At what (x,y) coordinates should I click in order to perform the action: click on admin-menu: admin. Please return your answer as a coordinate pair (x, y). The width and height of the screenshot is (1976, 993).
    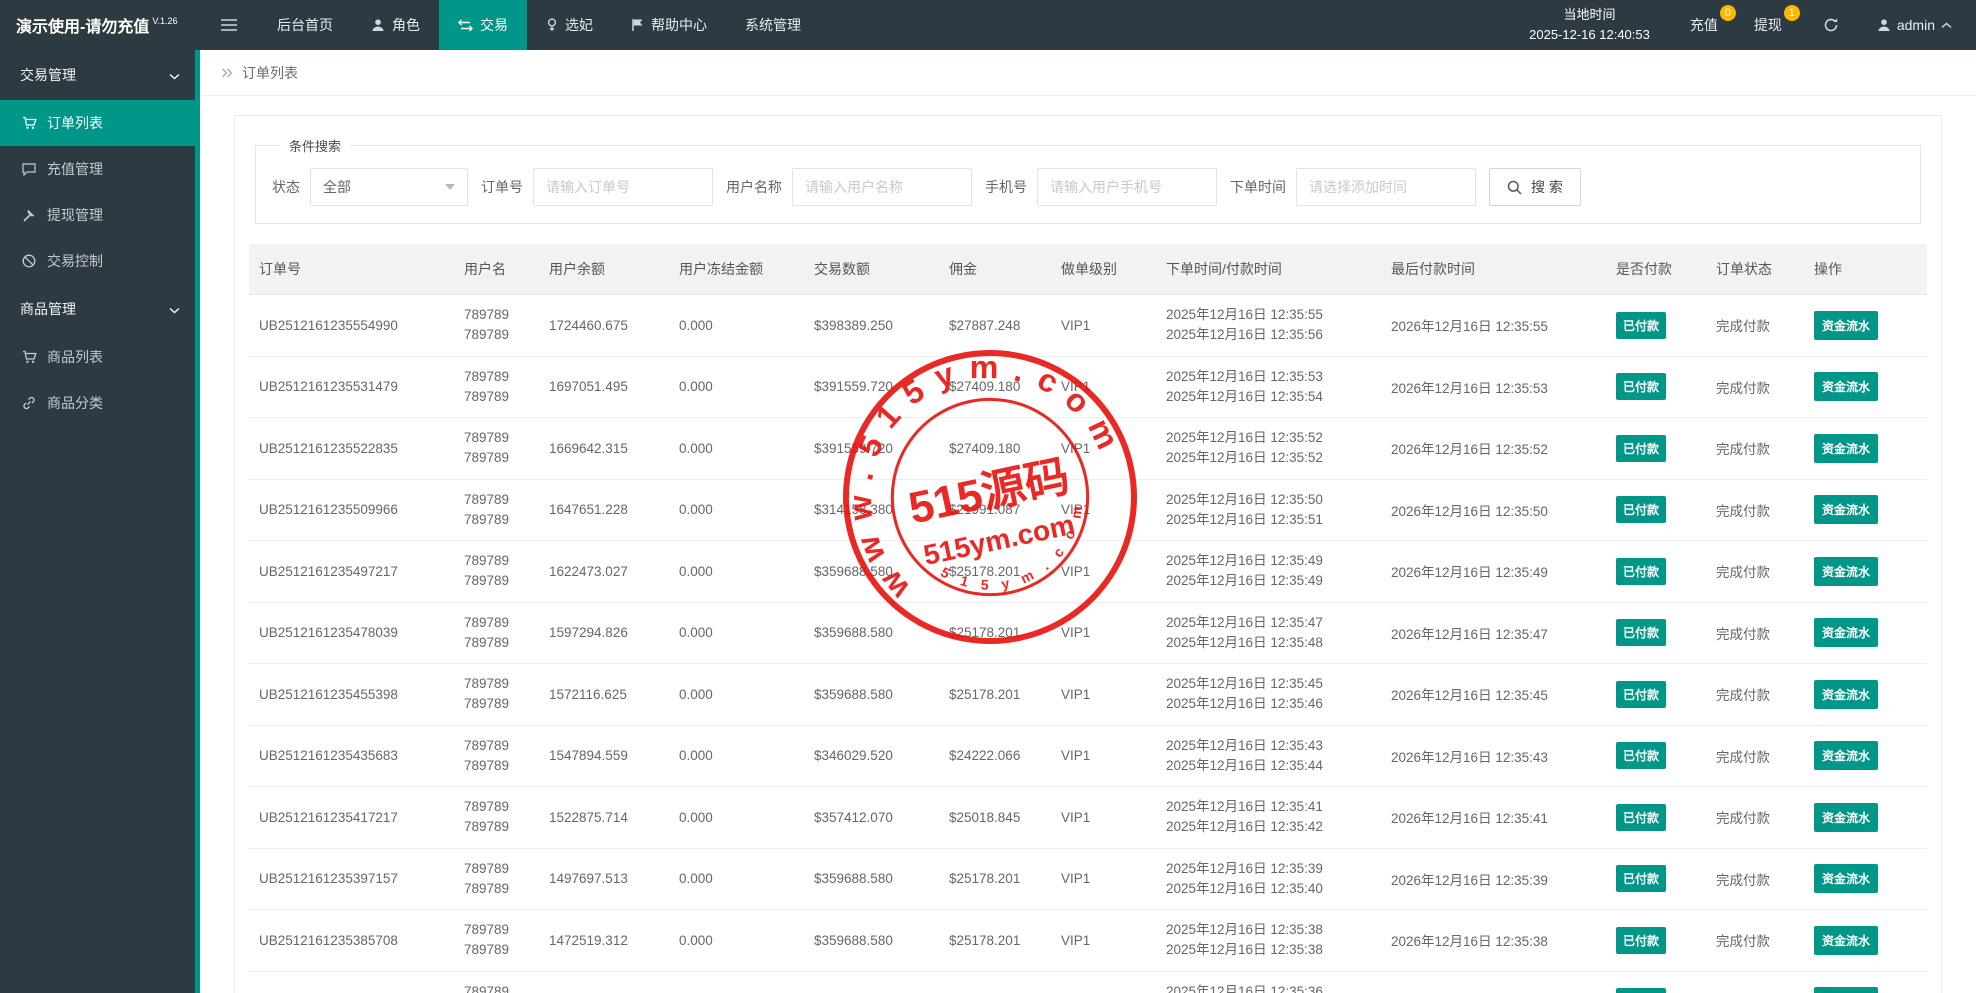
    Looking at the image, I should click on (1917, 25).